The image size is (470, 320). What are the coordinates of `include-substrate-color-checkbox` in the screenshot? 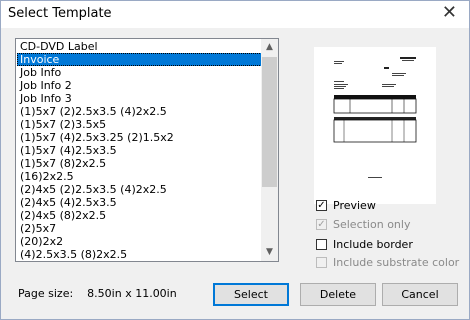 It's located at (321, 262).